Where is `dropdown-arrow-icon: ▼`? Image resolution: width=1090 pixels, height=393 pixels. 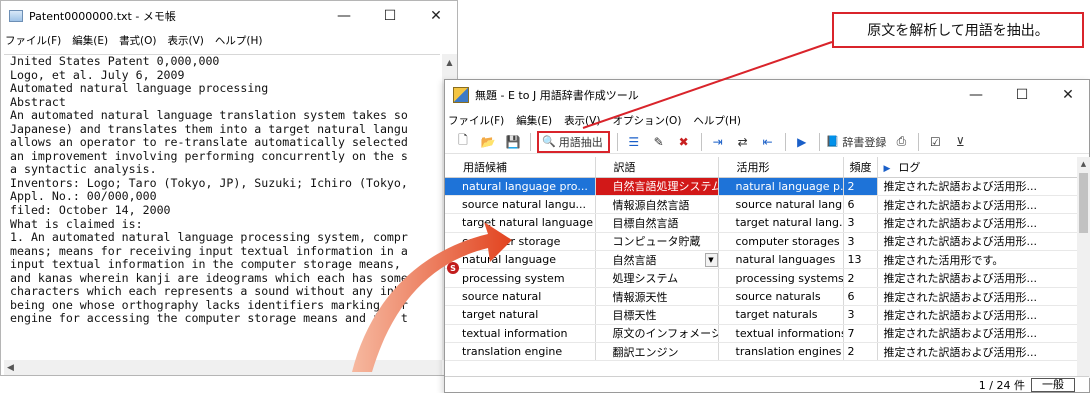 dropdown-arrow-icon: ▼ is located at coordinates (710, 259).